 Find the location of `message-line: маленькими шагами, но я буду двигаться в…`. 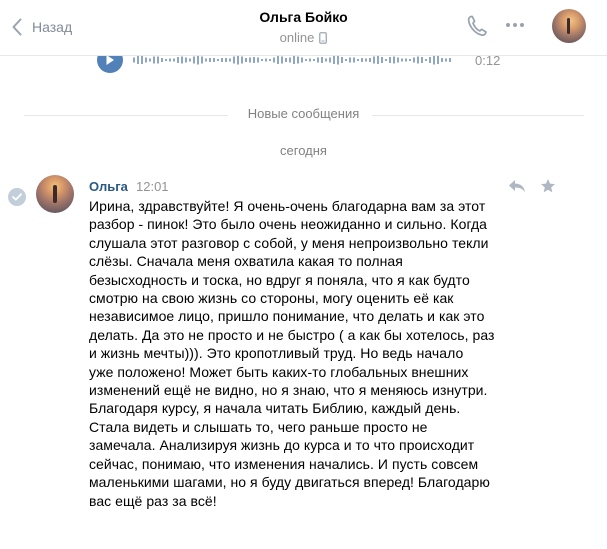

message-line: маленькими шагами, но я буду двигаться в… is located at coordinates (289, 482).